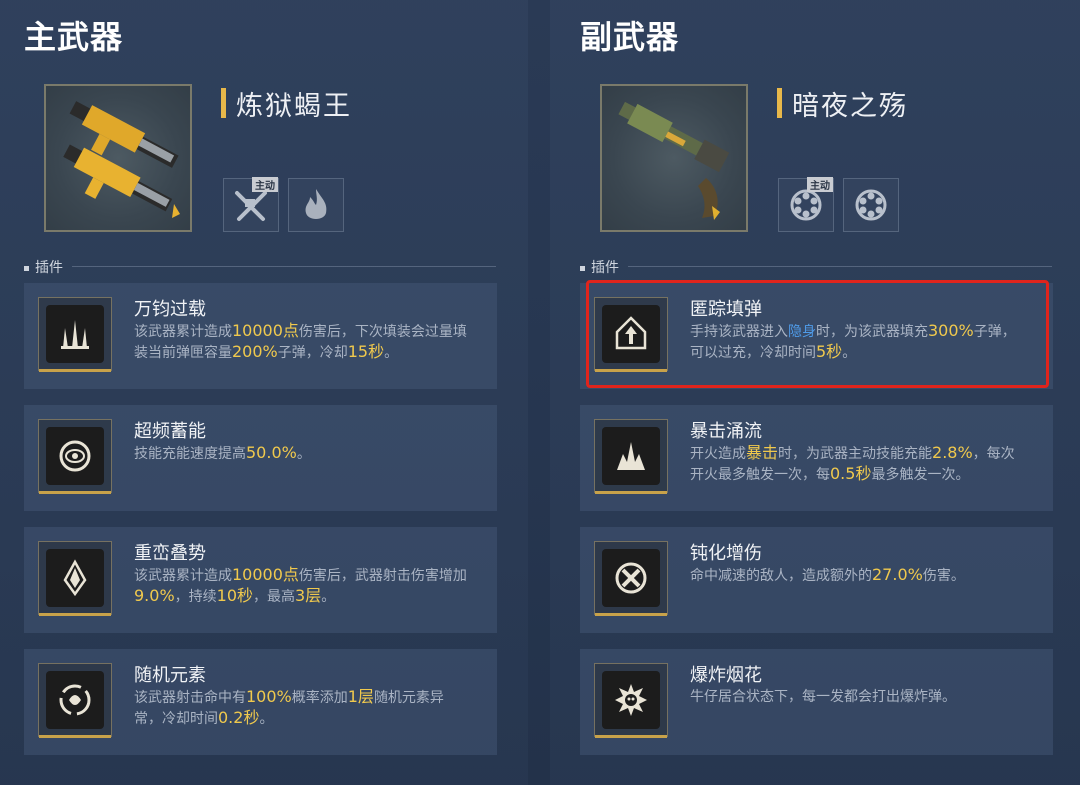 The width and height of the screenshot is (1080, 785). I want to click on mod-description: 命中减速的敌人，造成额外的27.0%伤害。, so click(858, 575).